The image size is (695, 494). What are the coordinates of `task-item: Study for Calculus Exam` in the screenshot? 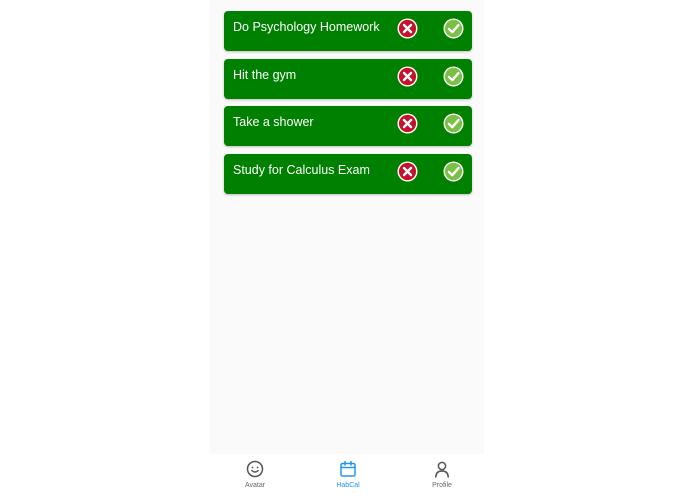 It's located at (348, 173).